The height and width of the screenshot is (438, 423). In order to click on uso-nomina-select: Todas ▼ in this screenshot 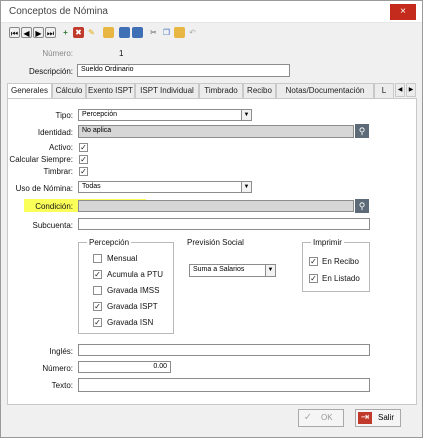, I will do `click(165, 187)`.